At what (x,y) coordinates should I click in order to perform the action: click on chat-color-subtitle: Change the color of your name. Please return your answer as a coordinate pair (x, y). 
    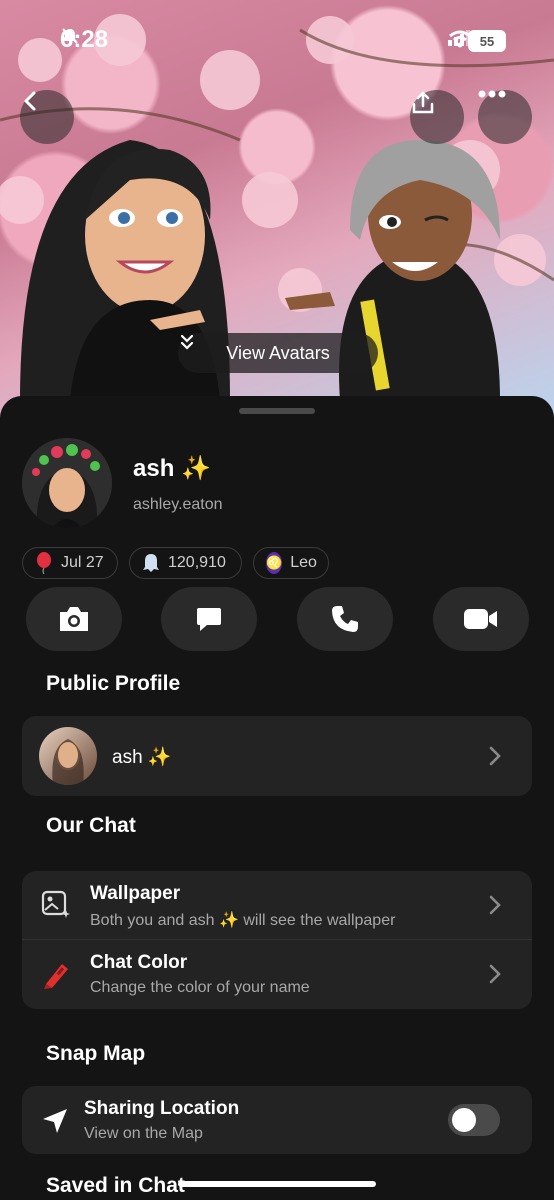
    Looking at the image, I should click on (200, 987).